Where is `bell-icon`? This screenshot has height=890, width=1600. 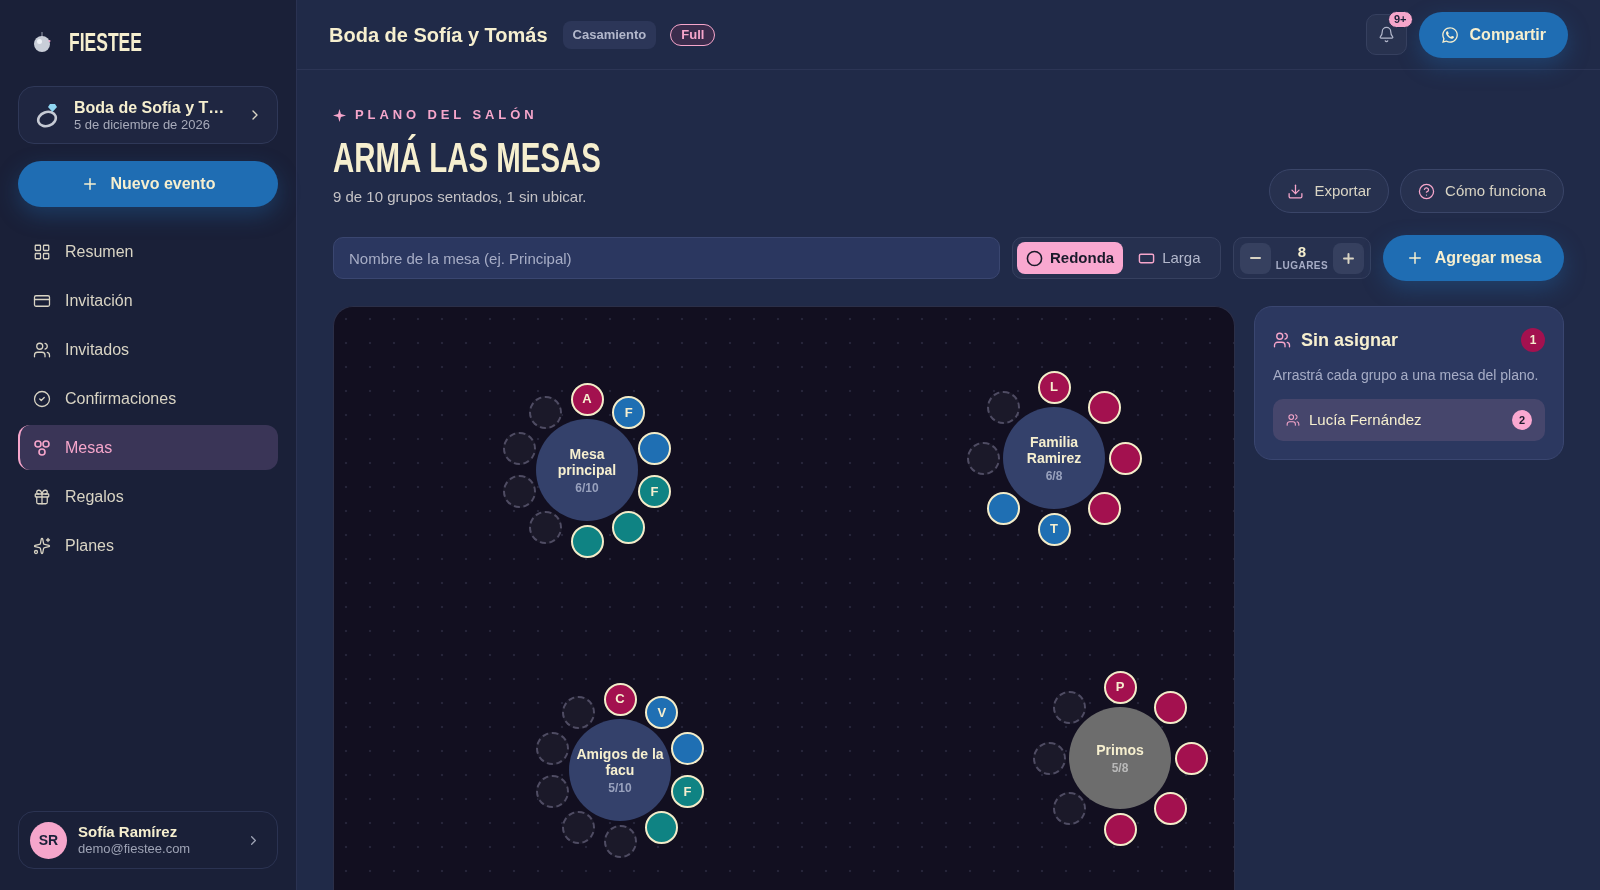 bell-icon is located at coordinates (1386, 34).